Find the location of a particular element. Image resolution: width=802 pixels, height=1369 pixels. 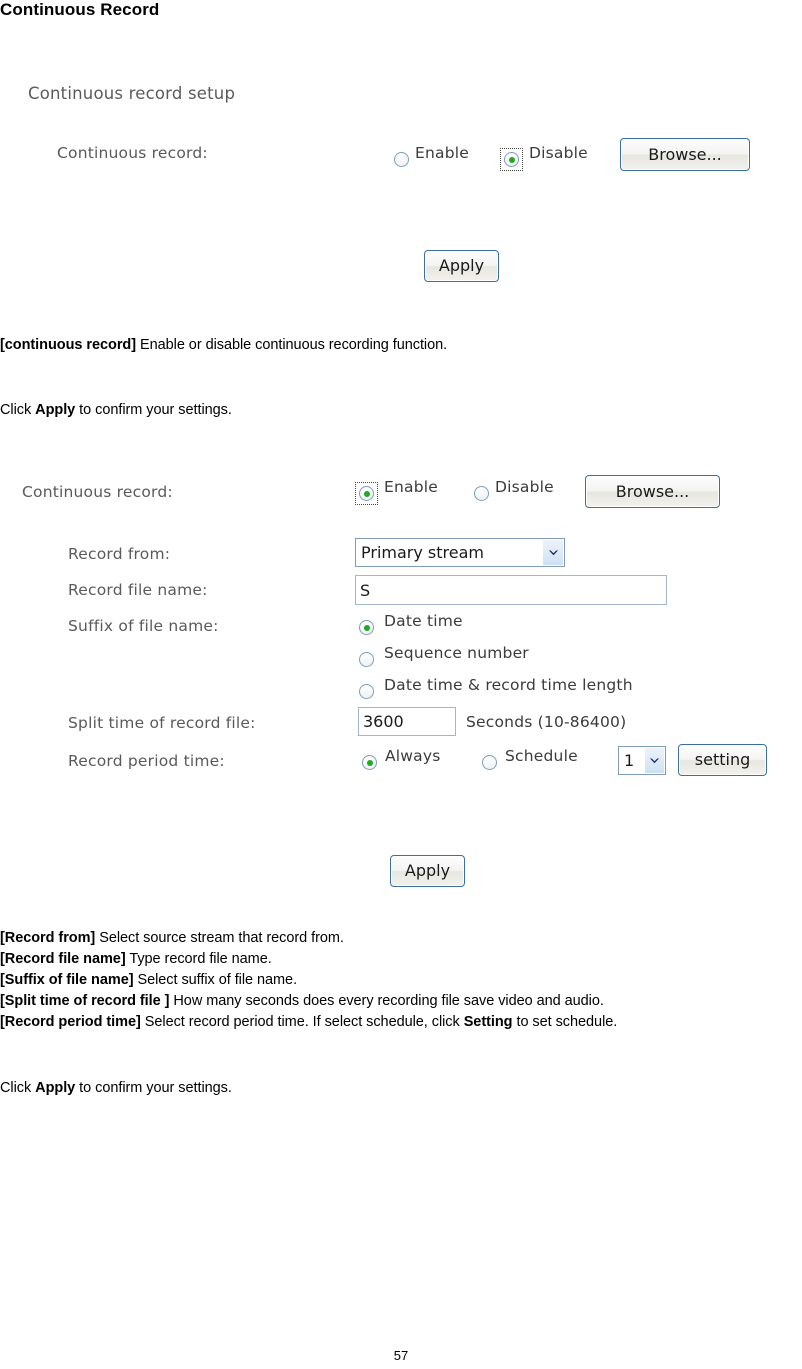

panel1-continuous-record-label: Continuous record: is located at coordinates (132, 153).